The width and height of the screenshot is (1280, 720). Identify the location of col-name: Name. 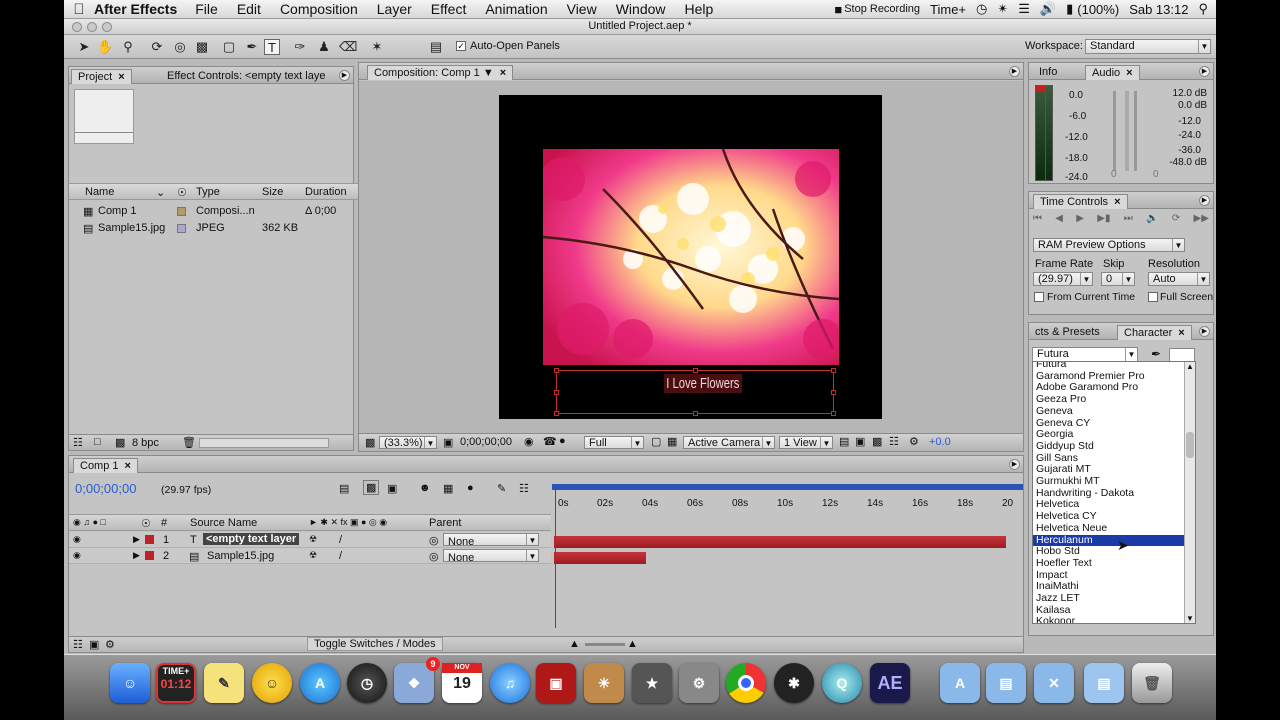
(99, 192).